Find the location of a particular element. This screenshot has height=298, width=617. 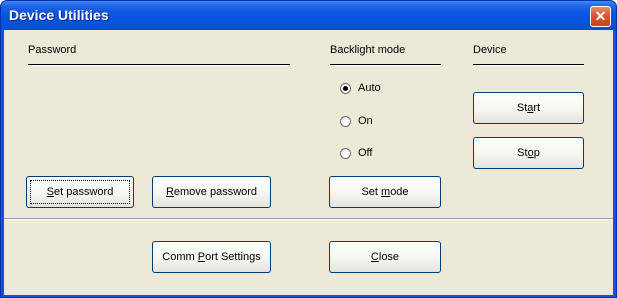

close-icon: ✕ is located at coordinates (600, 16).